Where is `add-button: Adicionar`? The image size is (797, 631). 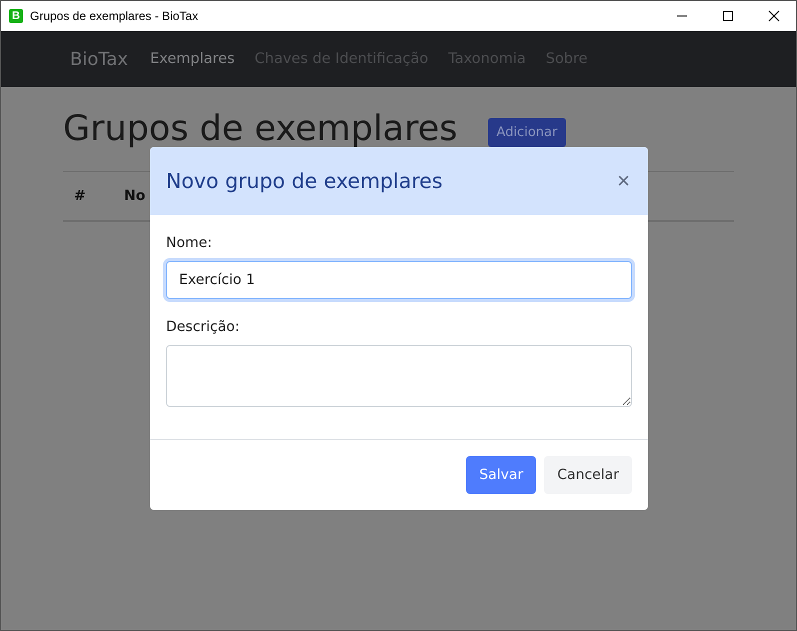
add-button: Adicionar is located at coordinates (527, 132).